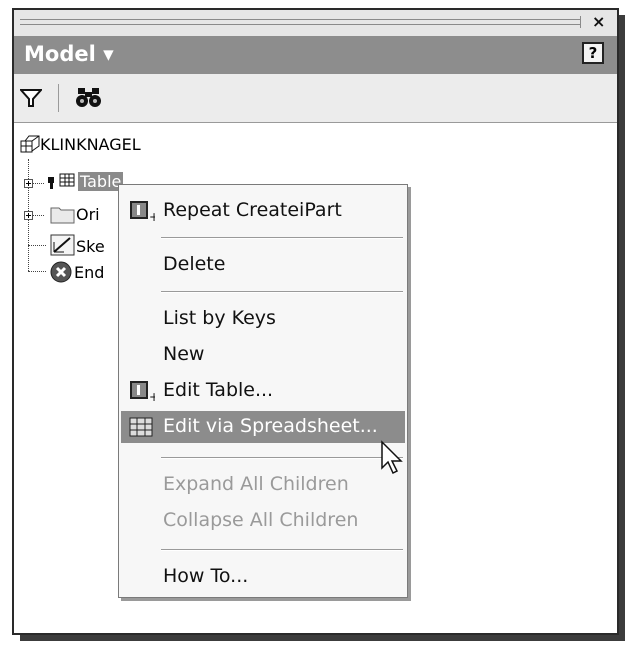 The height and width of the screenshot is (646, 627). What do you see at coordinates (31, 100) in the screenshot?
I see `filter-icon` at bounding box center [31, 100].